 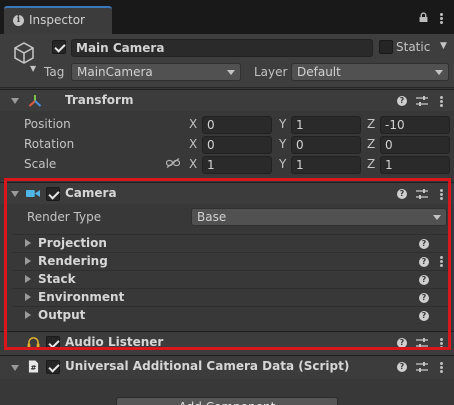 What do you see at coordinates (173, 163) in the screenshot?
I see `constrain-proportions-icon` at bounding box center [173, 163].